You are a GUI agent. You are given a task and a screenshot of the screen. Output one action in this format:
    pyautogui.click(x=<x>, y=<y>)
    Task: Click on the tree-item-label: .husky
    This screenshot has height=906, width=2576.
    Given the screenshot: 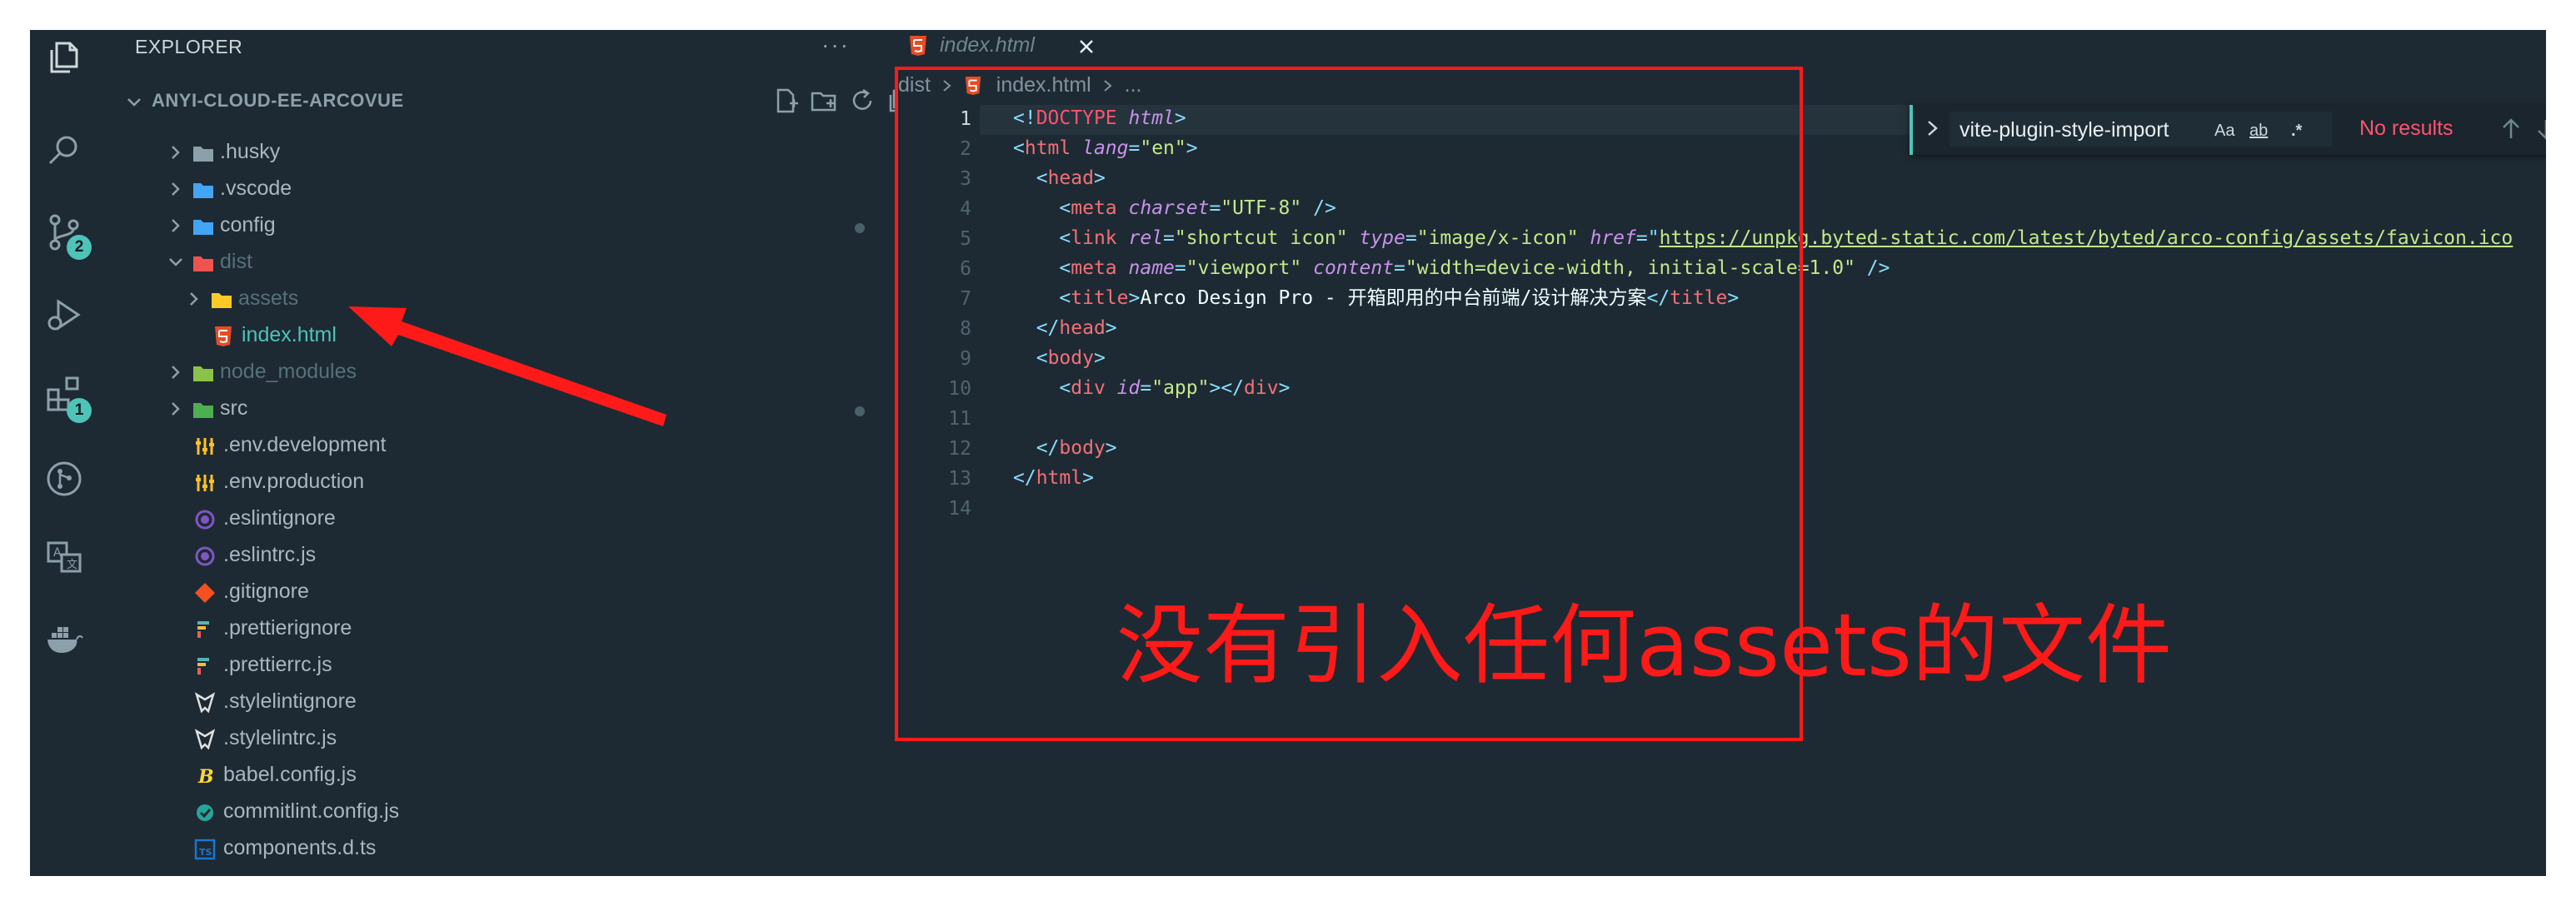 What is the action you would take?
    pyautogui.click(x=250, y=151)
    